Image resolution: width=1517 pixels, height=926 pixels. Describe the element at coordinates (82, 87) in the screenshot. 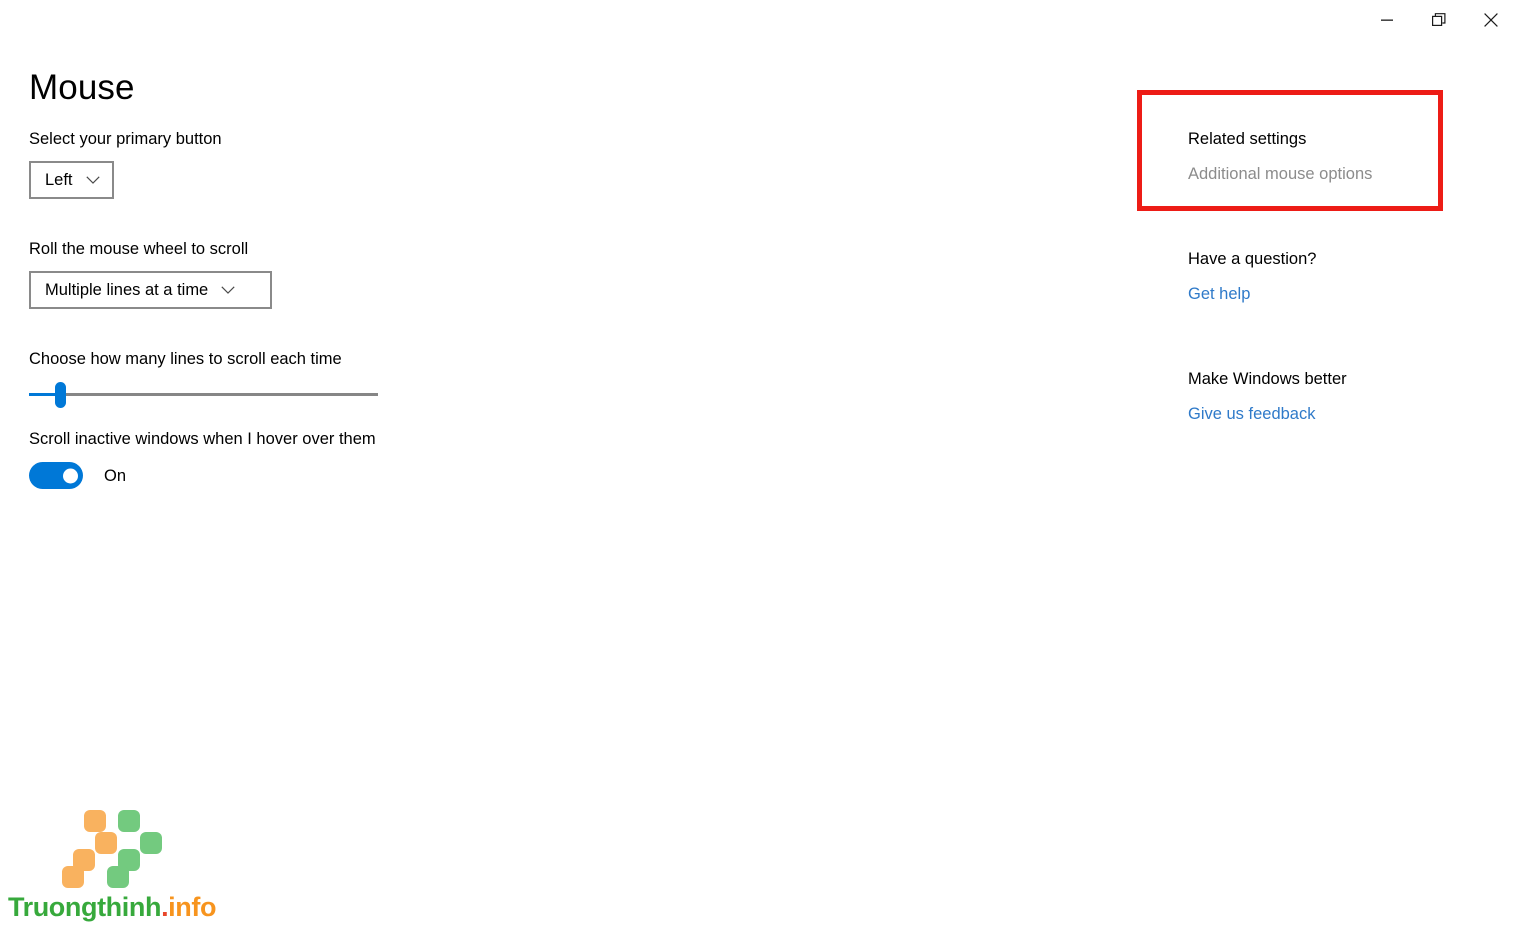

I see `page-title: Mouse` at that location.